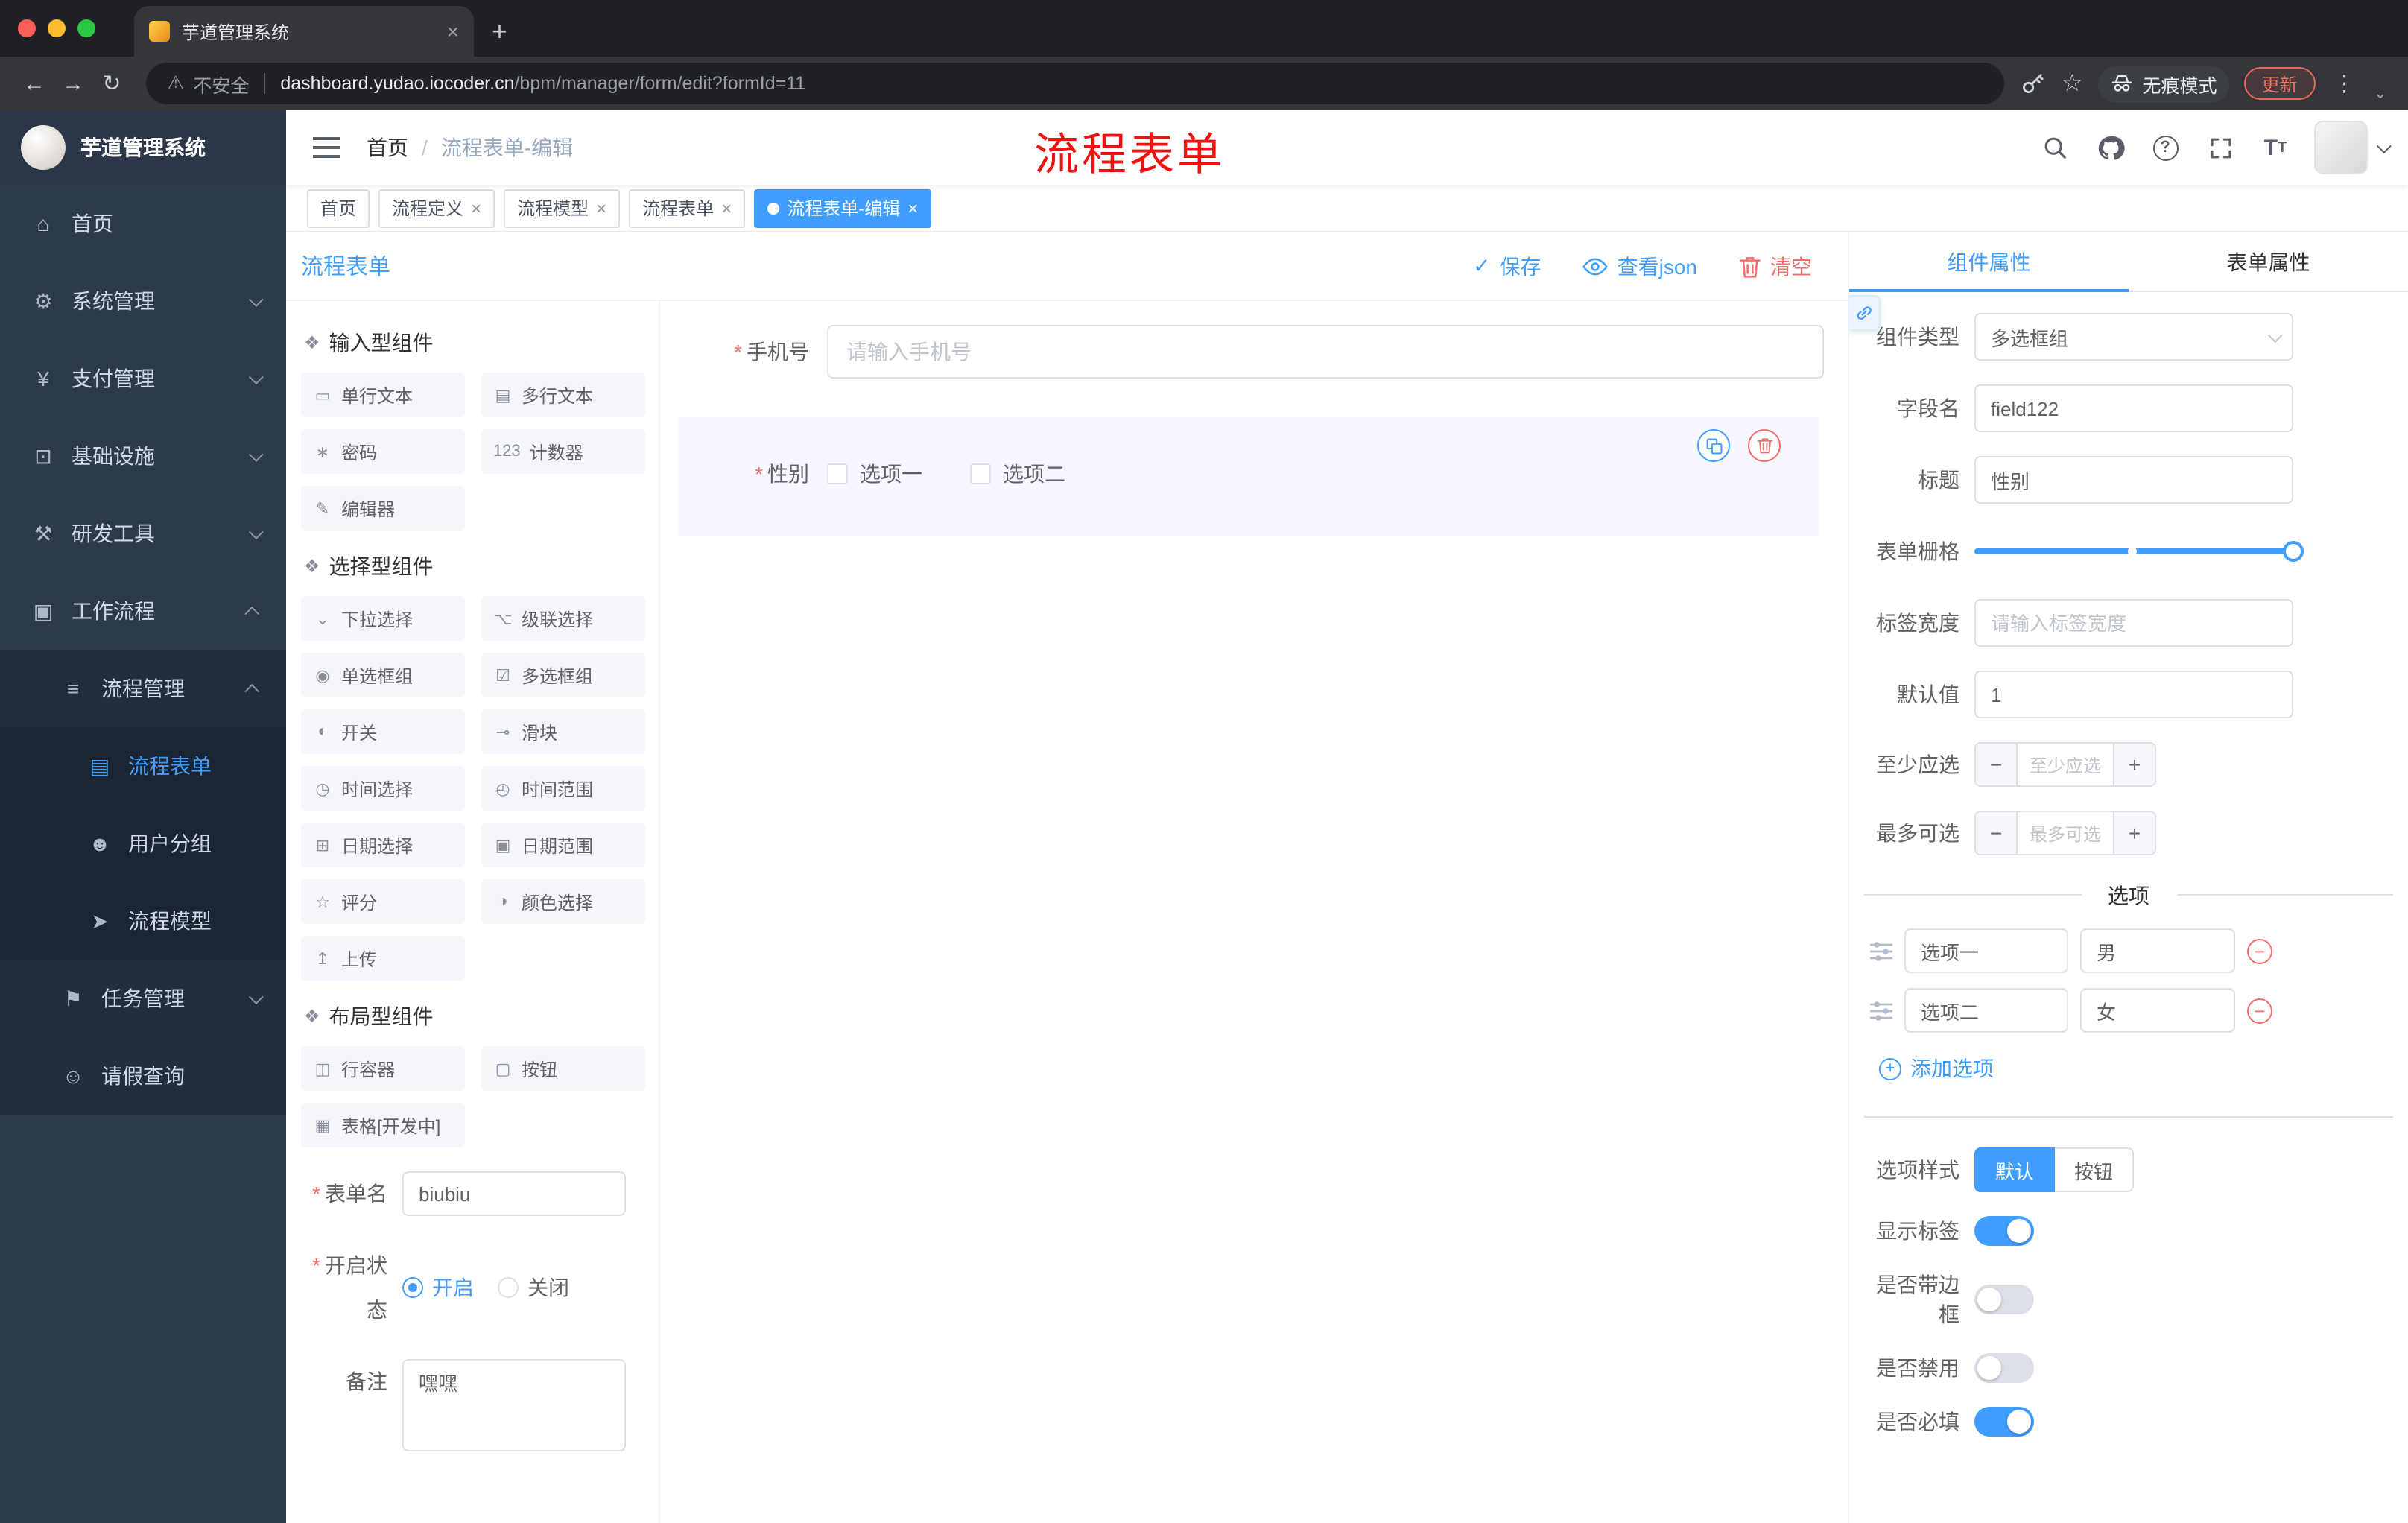 The image size is (2408, 1523). I want to click on sidebar-item-task-management: ⚑ 任务管理, so click(143, 998).